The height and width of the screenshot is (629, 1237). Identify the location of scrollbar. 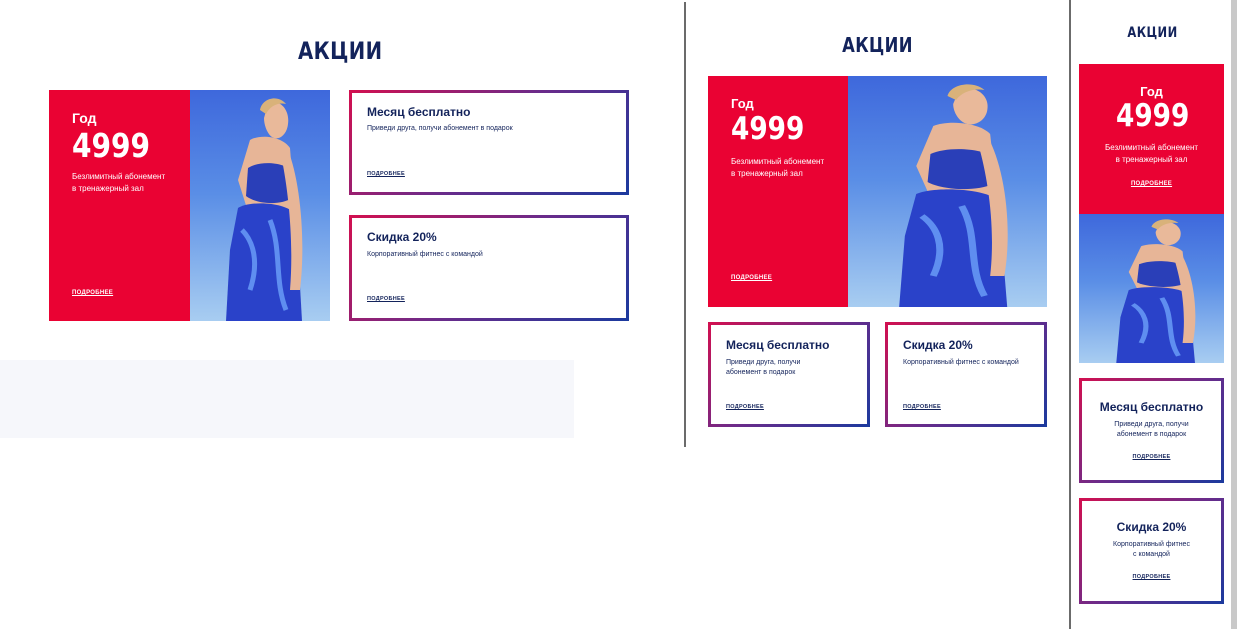
(1234, 314).